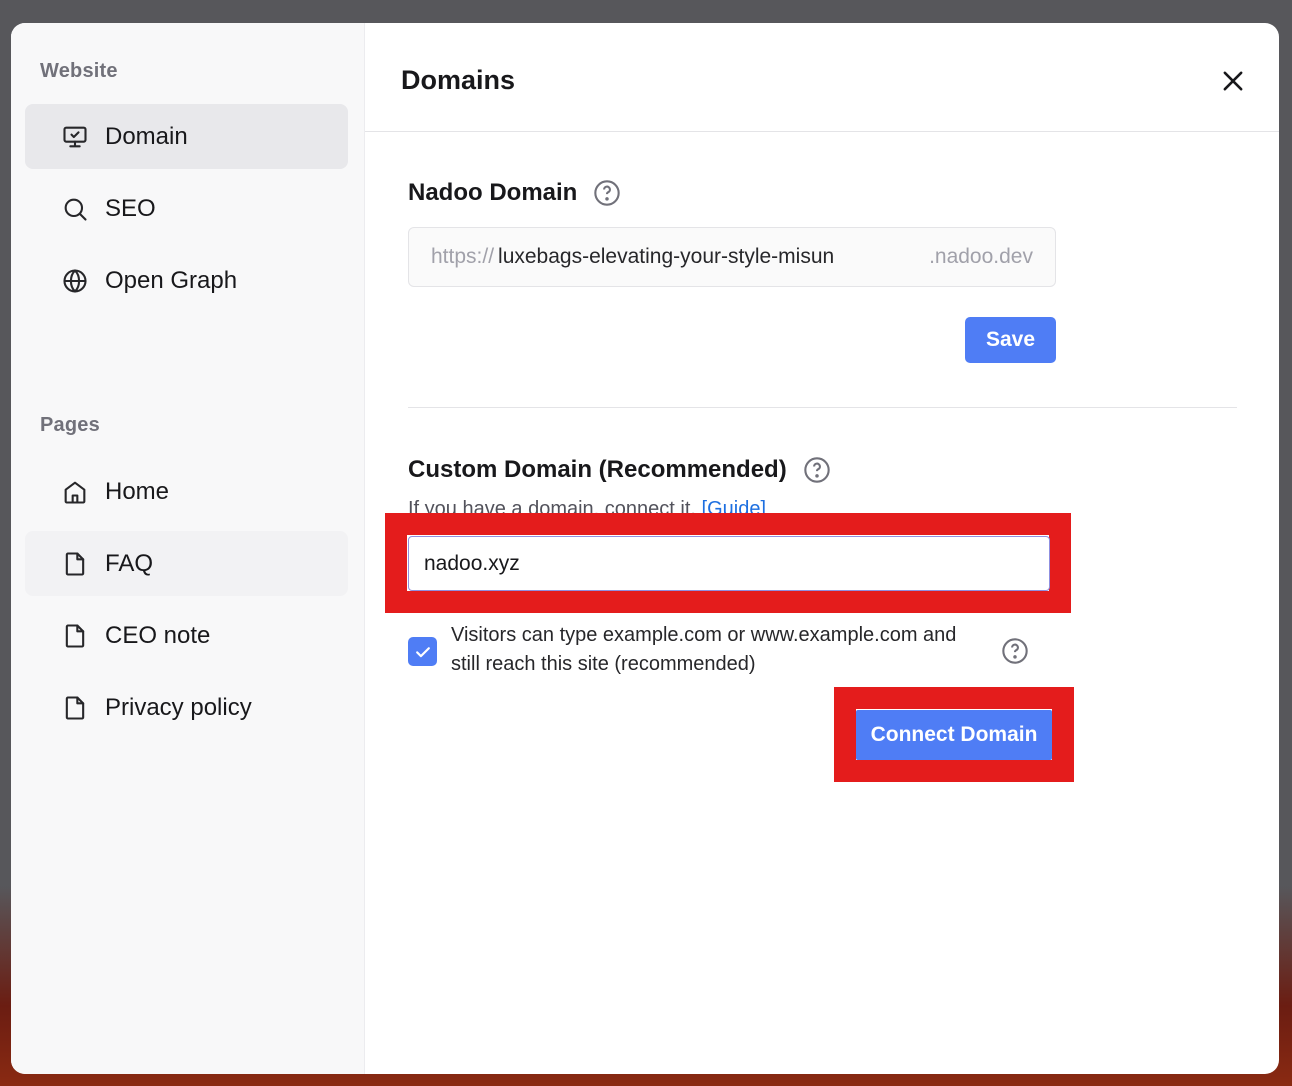 The width and height of the screenshot is (1292, 1086). Describe the element at coordinates (178, 707) in the screenshot. I see `sidebar-item-label: Privacy policy` at that location.